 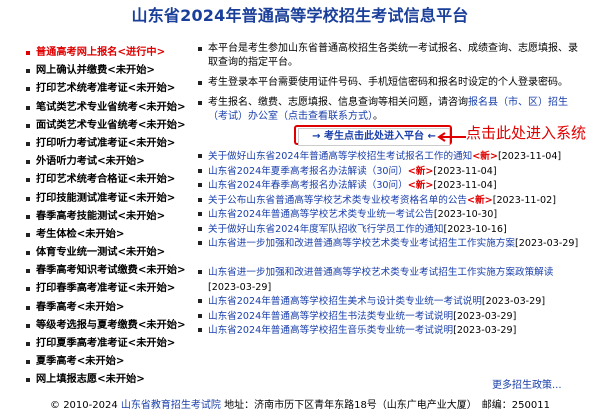 I want to click on sidebar-item: 打印听力考试准考证<未开始>, so click(x=111, y=144).